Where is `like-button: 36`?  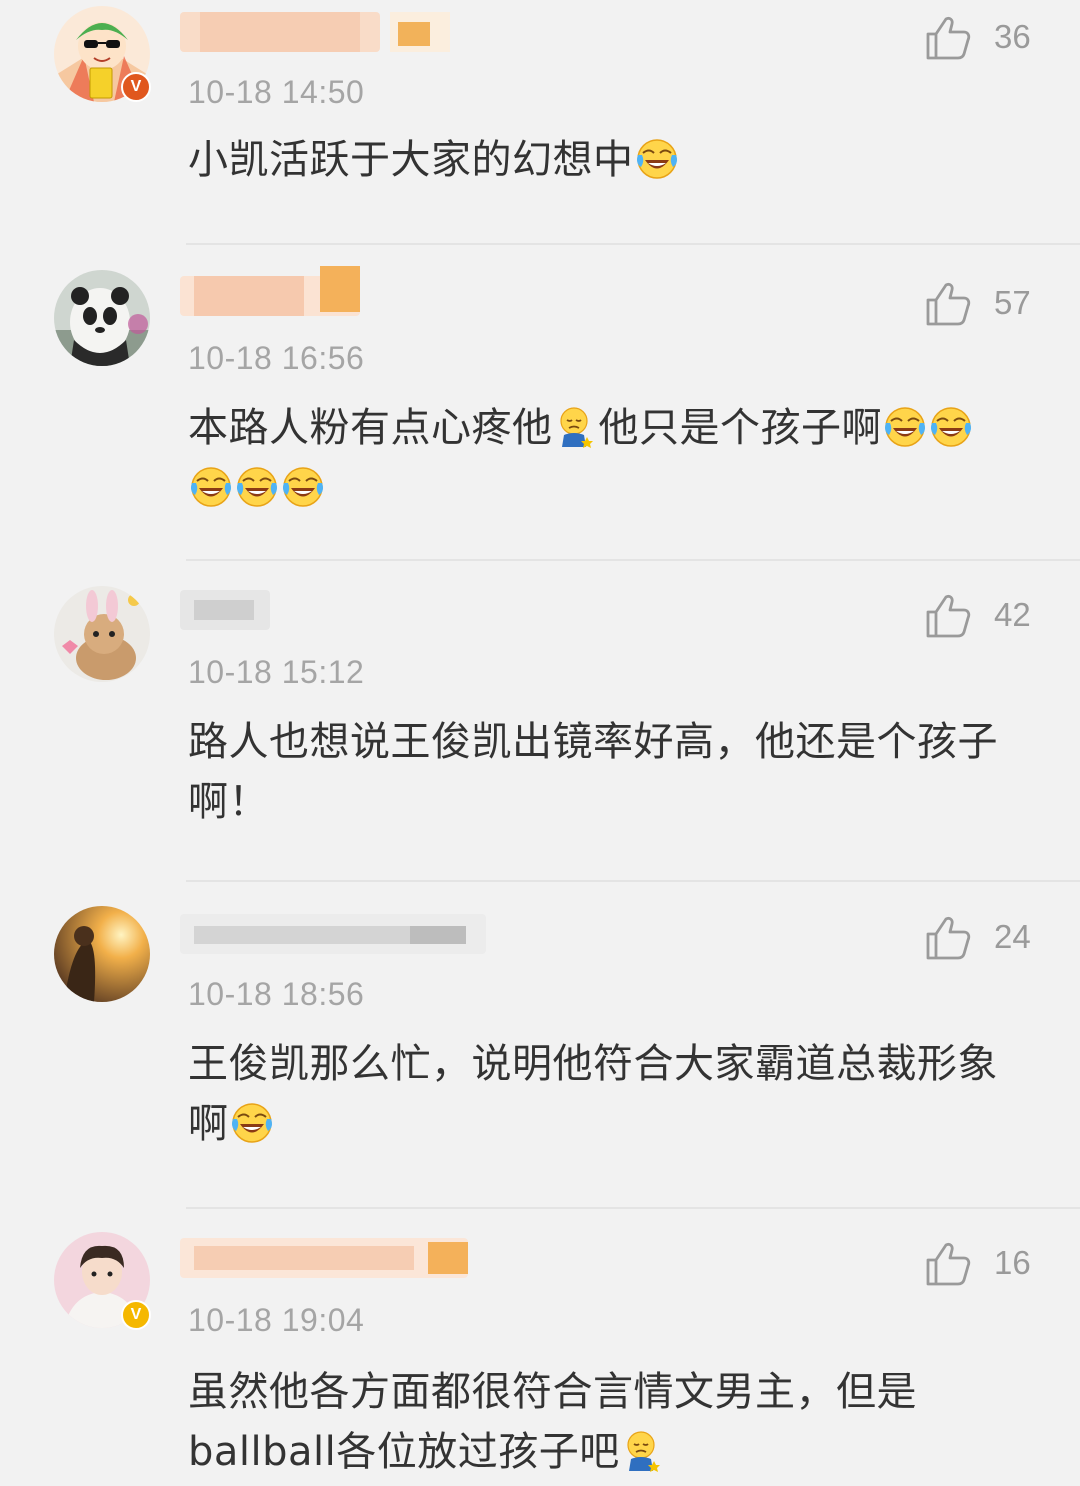
like-button: 36 is located at coordinates (982, 39).